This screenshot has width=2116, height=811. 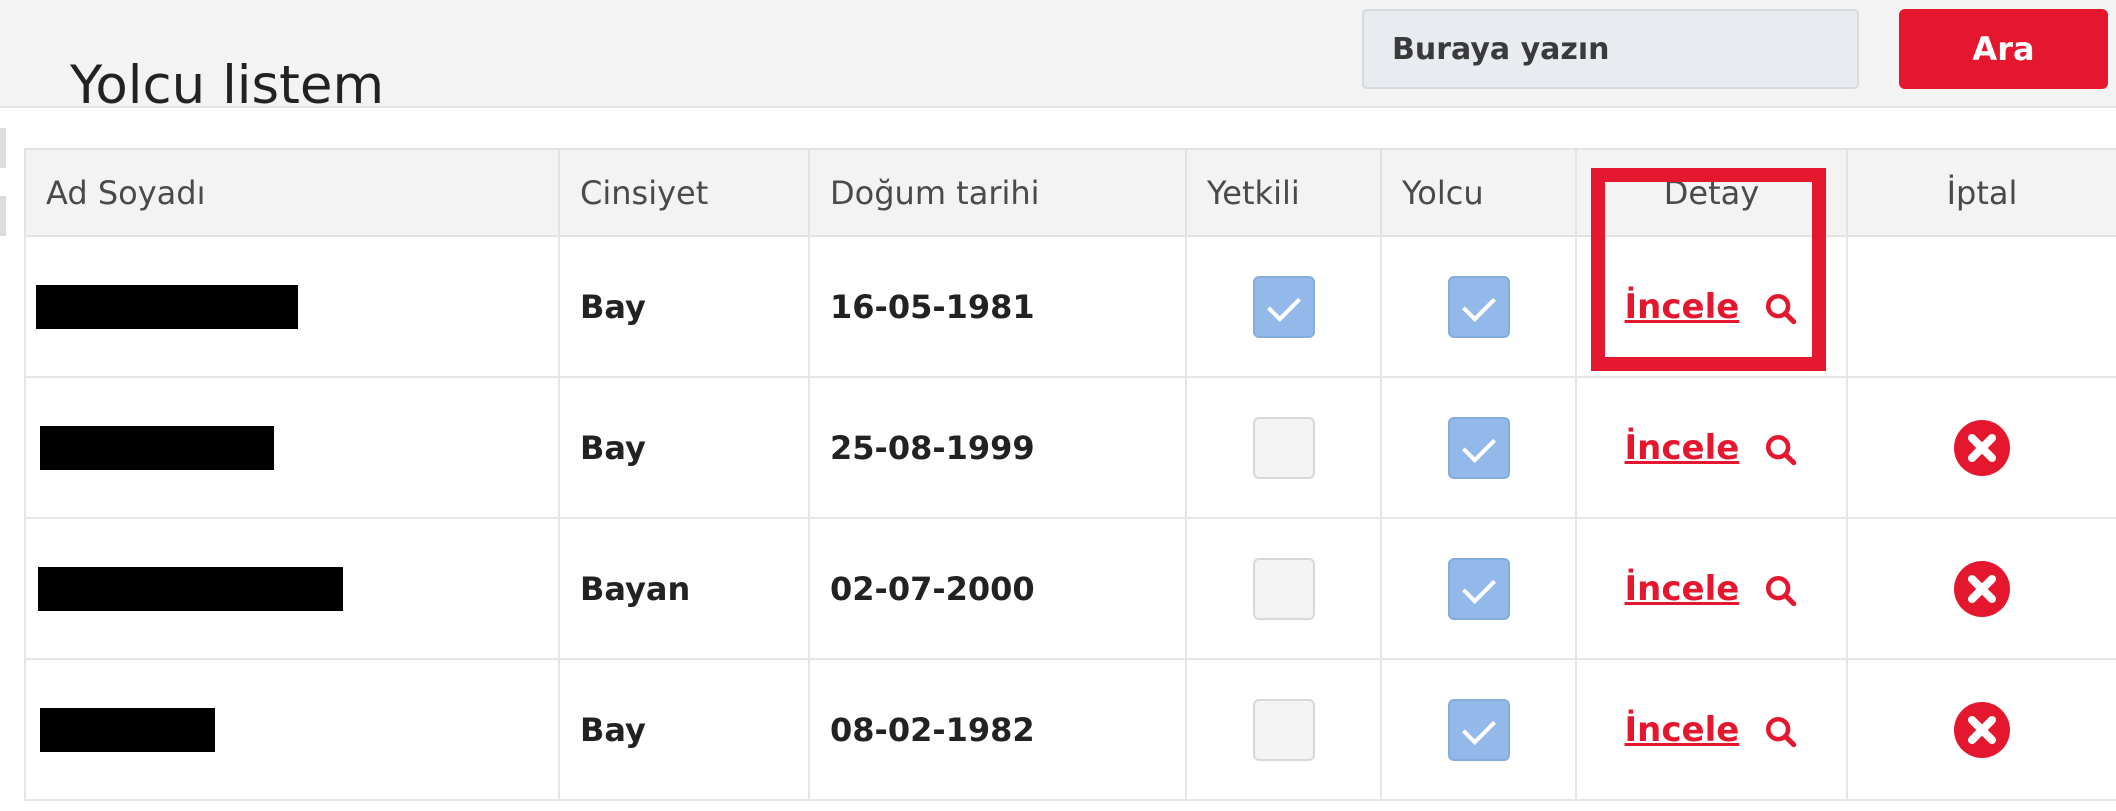 I want to click on birthdate-cell: 02-07-2000, so click(x=997, y=588).